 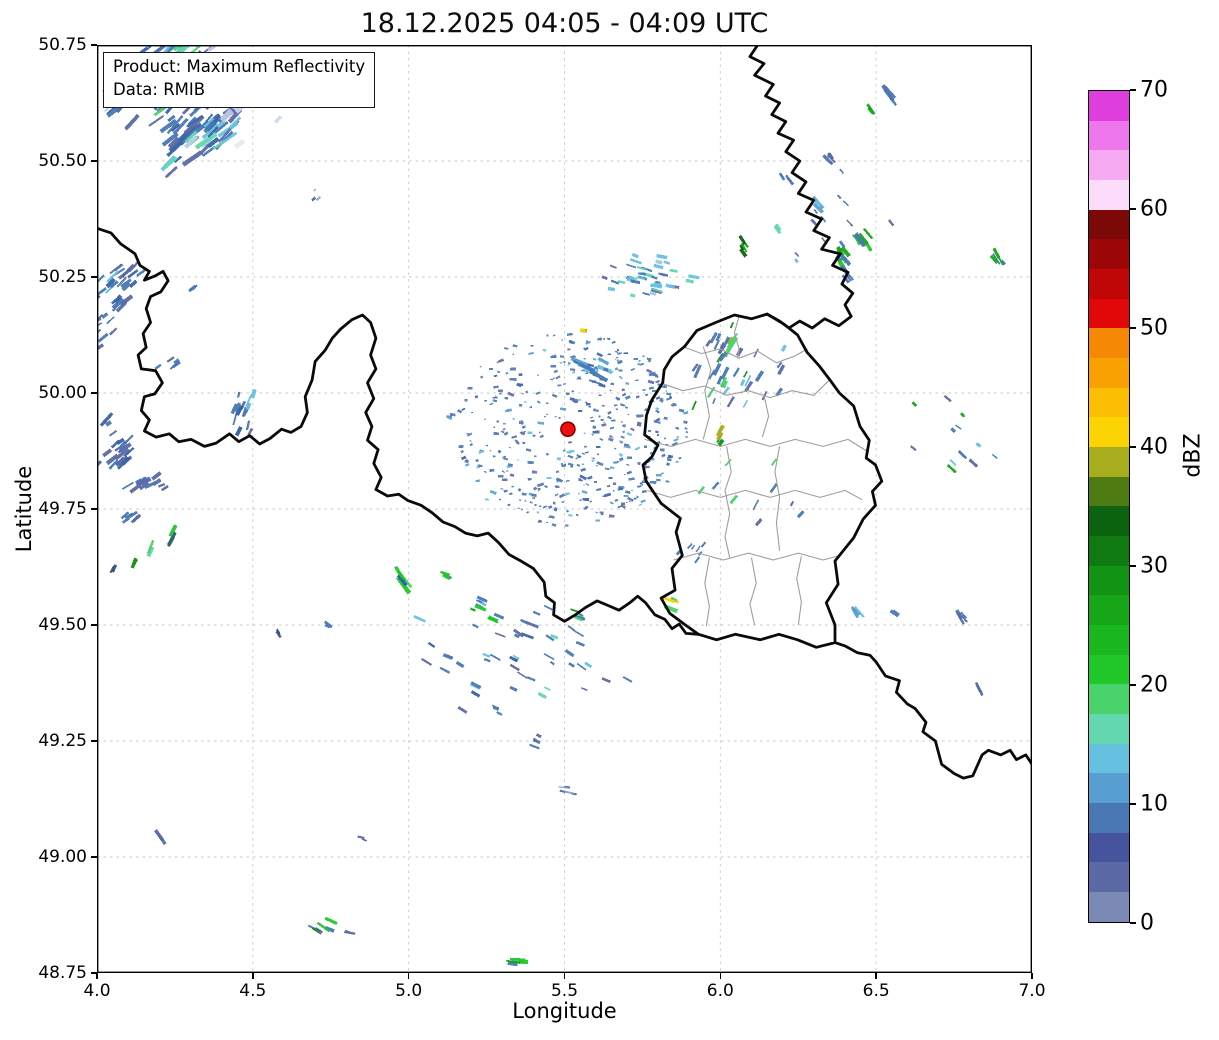 I want to click on echo-cluster-dash-485-south, so click(x=362, y=838).